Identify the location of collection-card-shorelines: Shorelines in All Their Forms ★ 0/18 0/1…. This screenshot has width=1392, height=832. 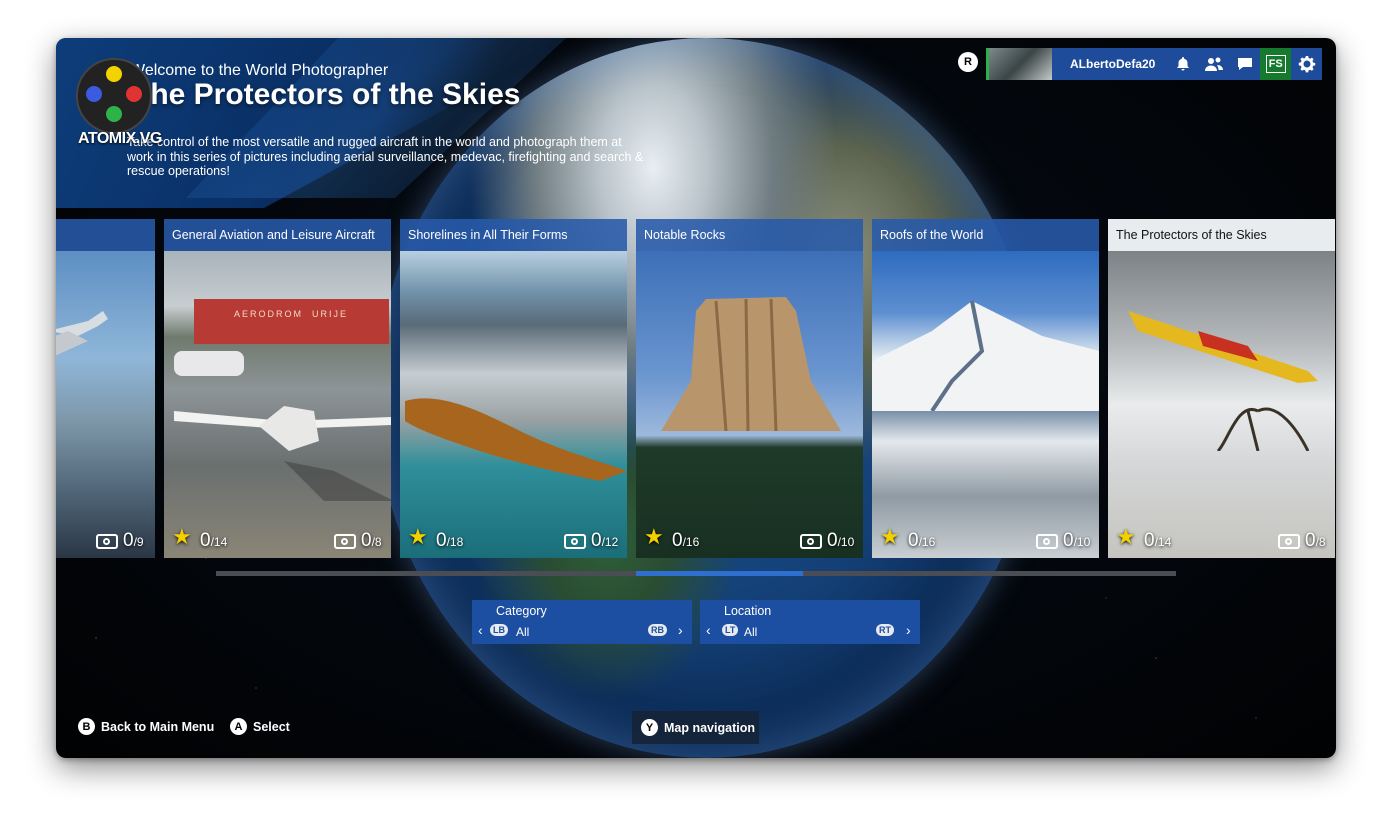
(513, 388).